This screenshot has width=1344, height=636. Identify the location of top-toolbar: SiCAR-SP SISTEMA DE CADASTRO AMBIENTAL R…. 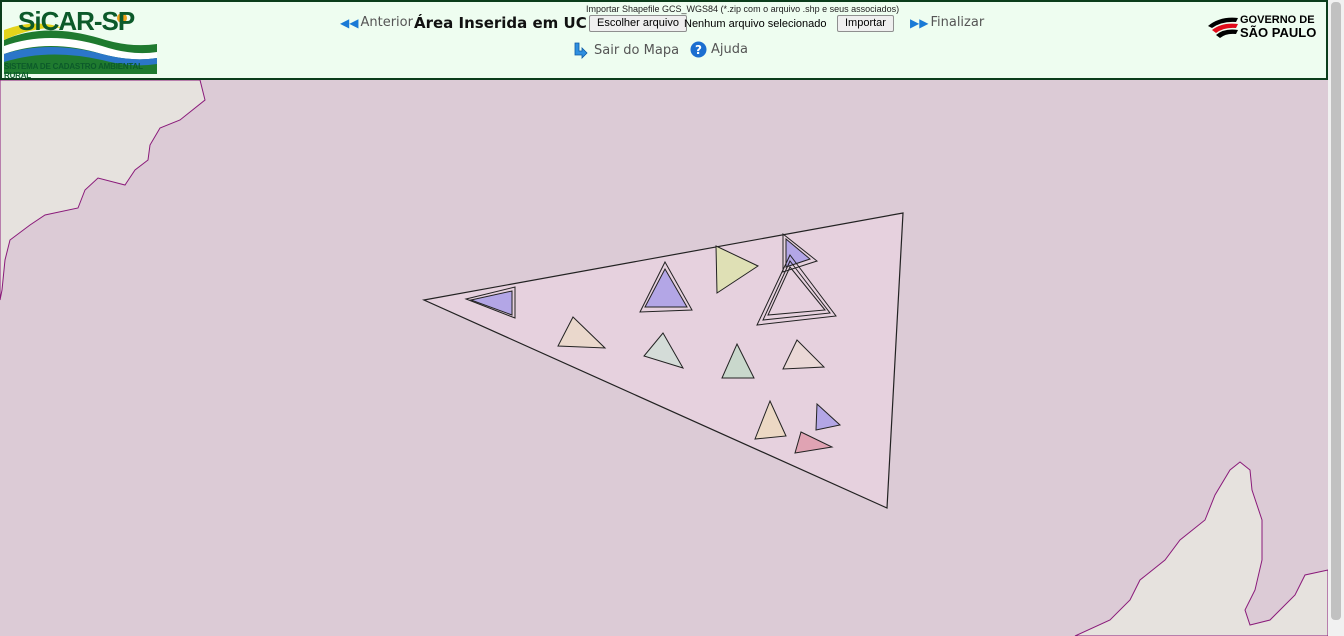
(664, 40).